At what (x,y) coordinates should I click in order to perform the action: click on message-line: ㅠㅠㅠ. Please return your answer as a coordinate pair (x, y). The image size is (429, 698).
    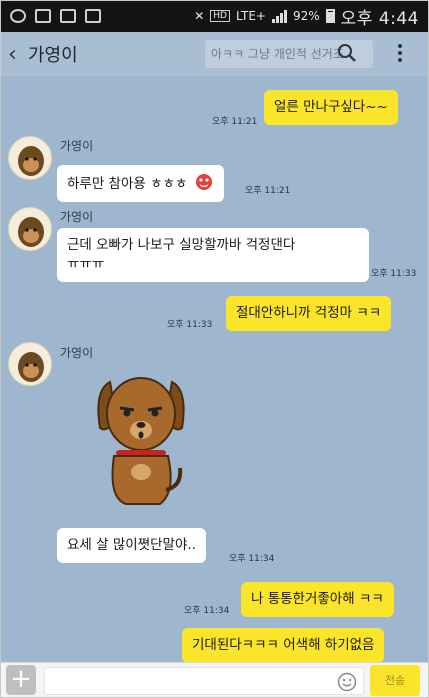
    Looking at the image, I should click on (86, 264).